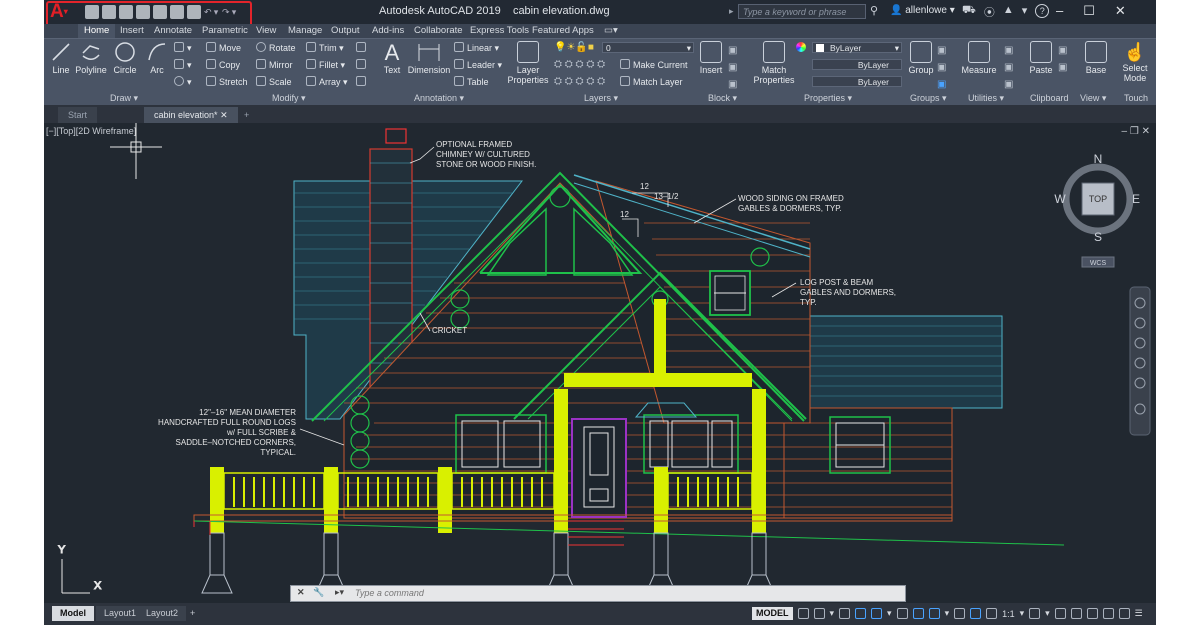 The height and width of the screenshot is (625, 1200). I want to click on a360-icon: ⦿, so click(989, 12).